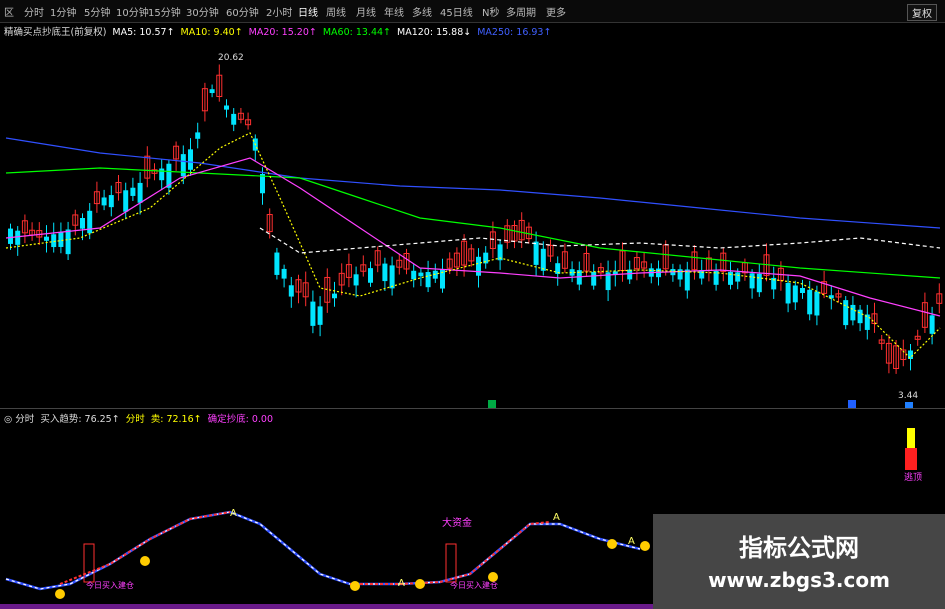  Describe the element at coordinates (242, 11) in the screenshot. I see `tab-7: 60分钟` at that location.